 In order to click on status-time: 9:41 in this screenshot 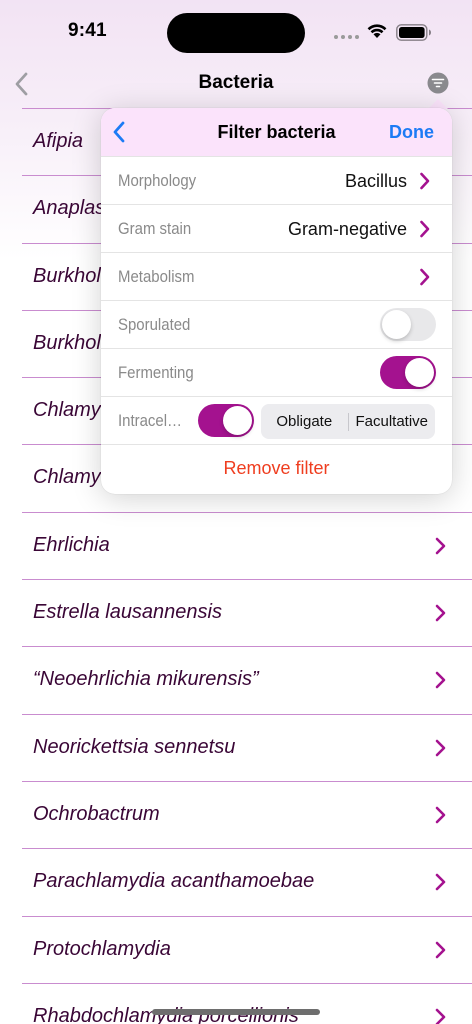, I will do `click(87, 30)`.